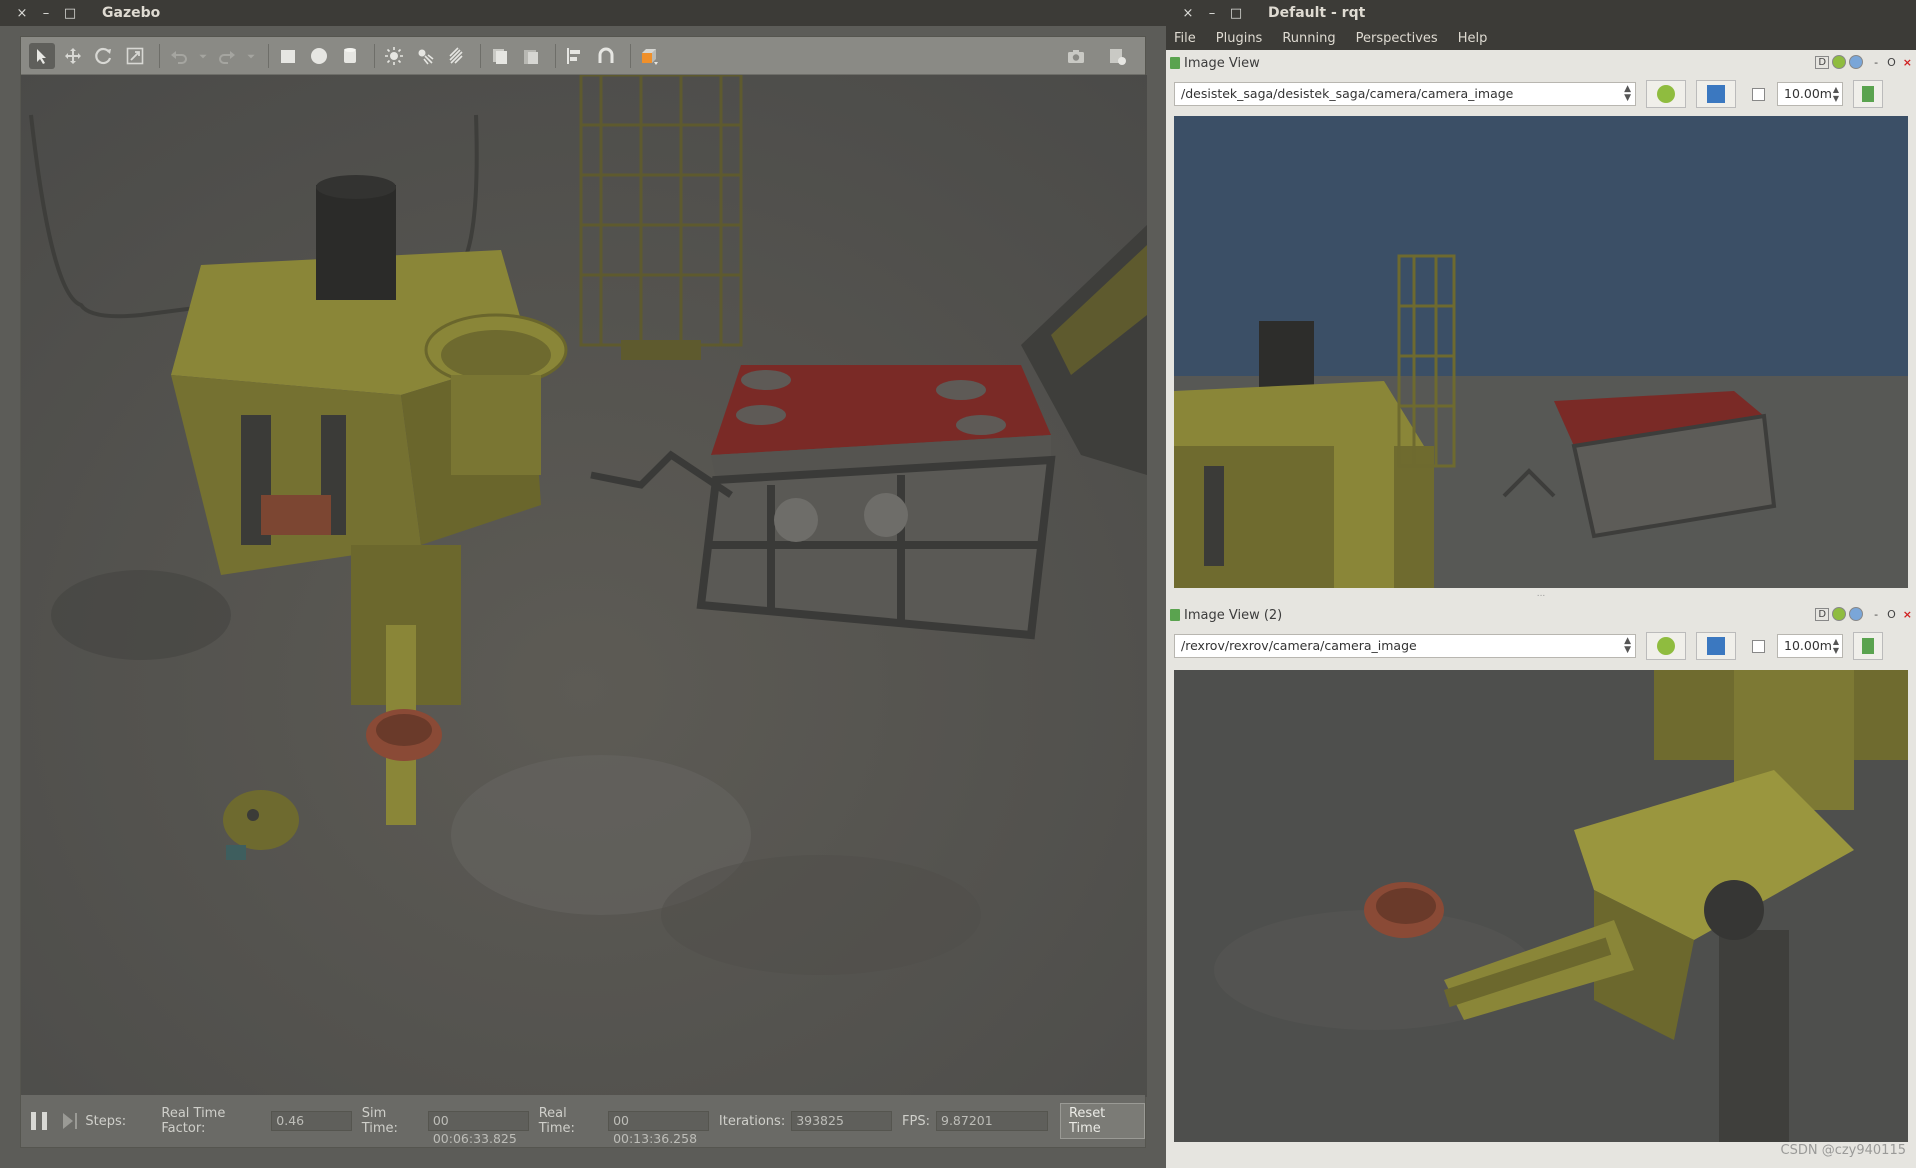 The height and width of the screenshot is (1168, 1916). Describe the element at coordinates (1175, 63) in the screenshot. I see `plugin-icon` at that location.